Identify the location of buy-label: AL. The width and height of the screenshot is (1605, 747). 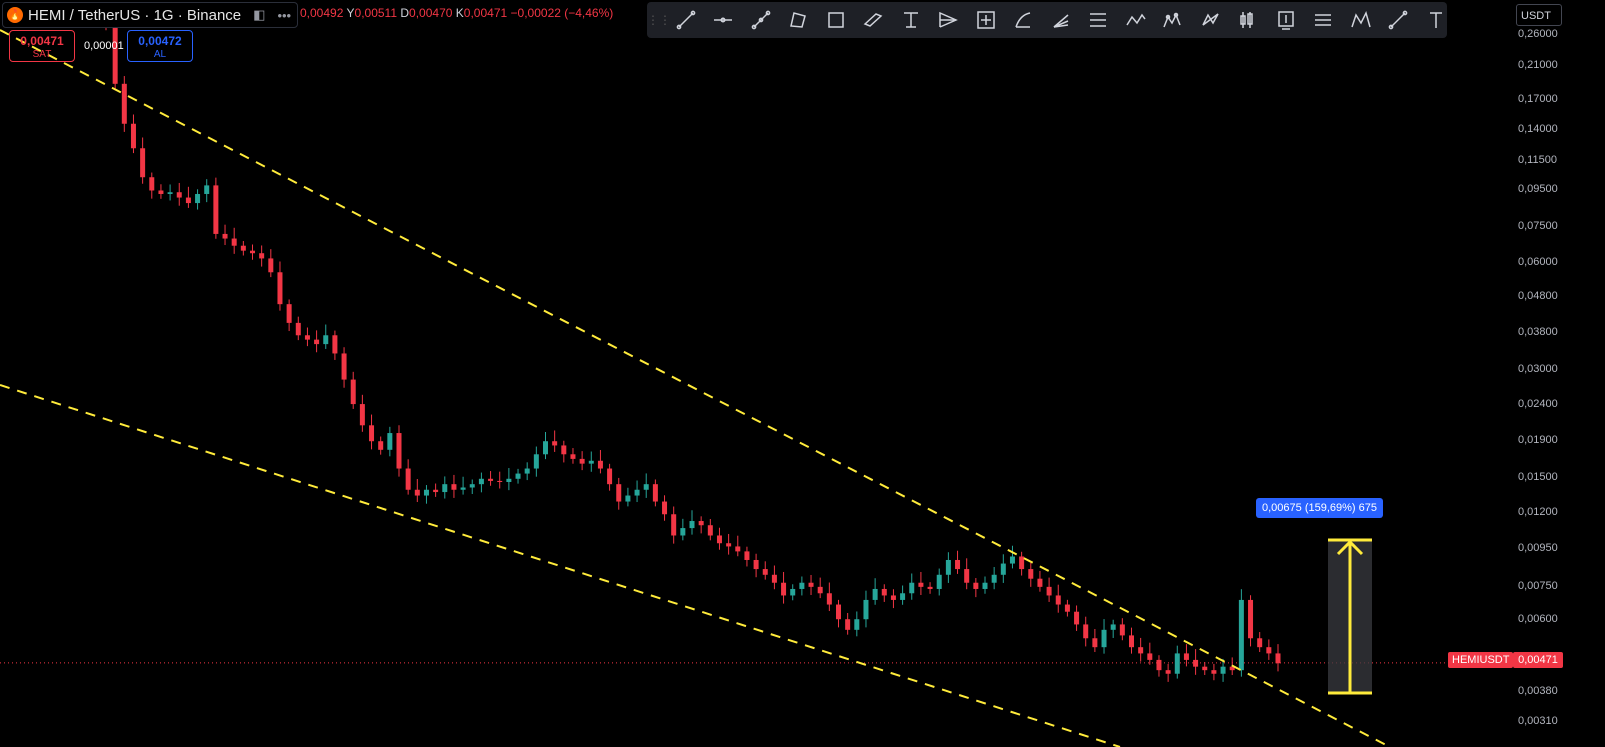
(160, 54).